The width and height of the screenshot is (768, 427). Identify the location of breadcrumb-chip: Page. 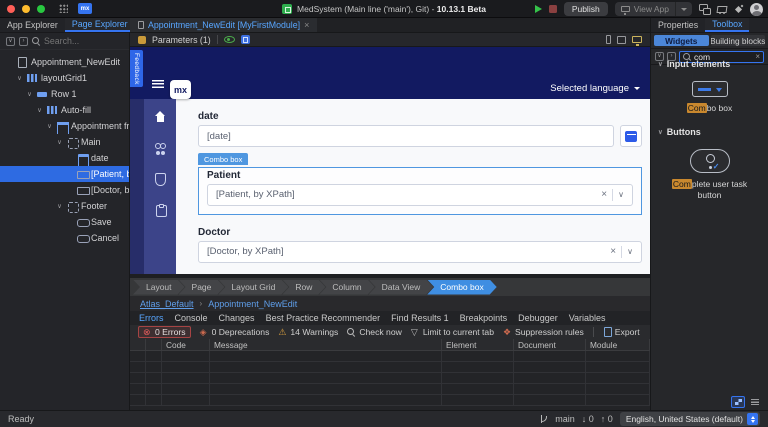
(202, 287).